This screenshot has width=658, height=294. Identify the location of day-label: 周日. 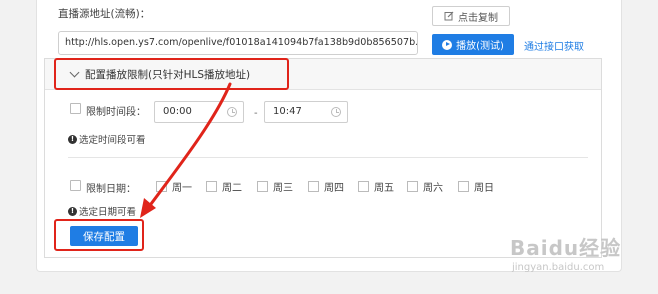
(484, 188).